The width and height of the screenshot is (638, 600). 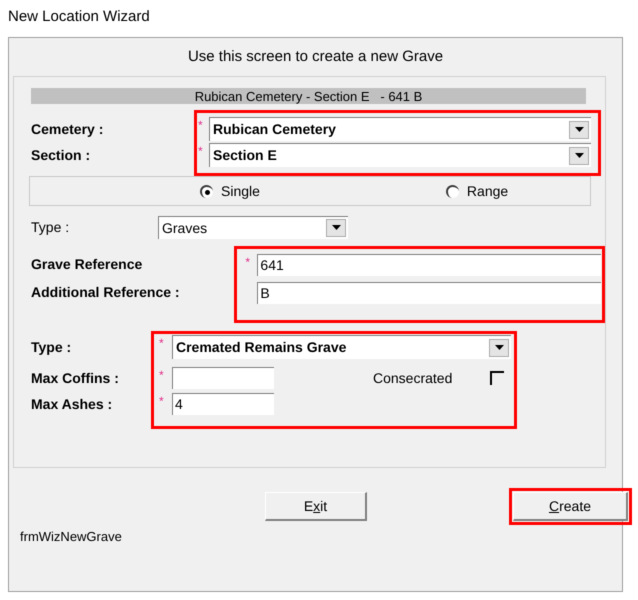 I want to click on checkbox, so click(x=497, y=378).